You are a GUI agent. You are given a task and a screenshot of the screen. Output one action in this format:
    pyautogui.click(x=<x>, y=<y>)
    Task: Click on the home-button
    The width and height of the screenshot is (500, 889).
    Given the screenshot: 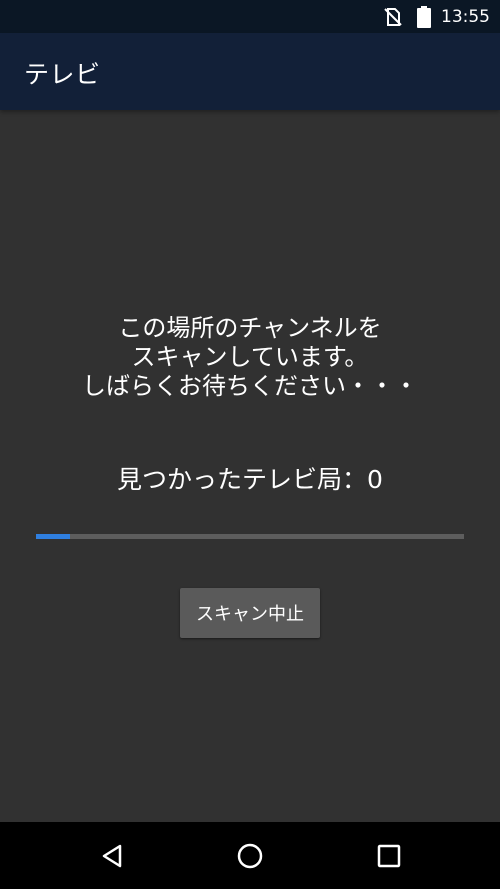 What is the action you would take?
    pyautogui.click(x=250, y=856)
    